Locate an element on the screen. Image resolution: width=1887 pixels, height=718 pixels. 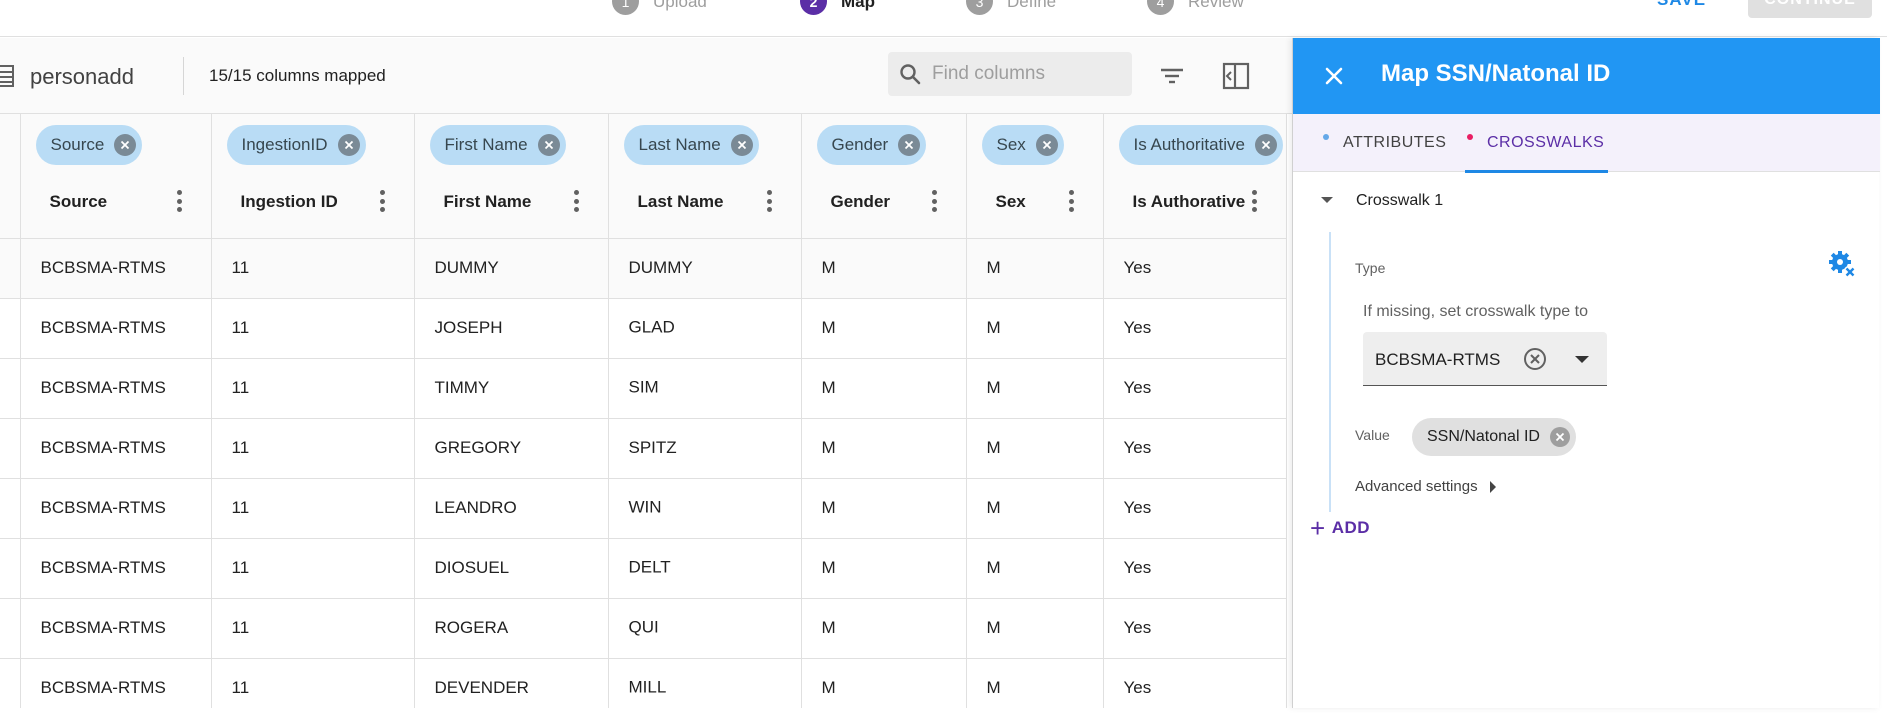
table-cell: MILL is located at coordinates (705, 683).